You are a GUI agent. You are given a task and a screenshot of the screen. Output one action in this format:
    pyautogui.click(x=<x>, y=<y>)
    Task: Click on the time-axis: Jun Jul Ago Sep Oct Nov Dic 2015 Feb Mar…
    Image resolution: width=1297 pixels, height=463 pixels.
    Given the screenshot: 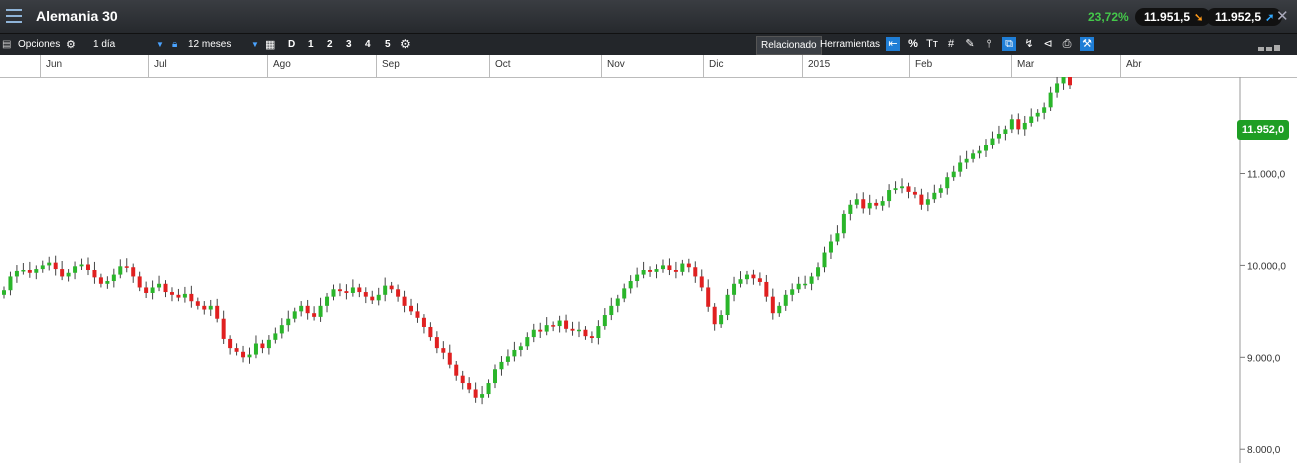 What is the action you would take?
    pyautogui.click(x=648, y=66)
    